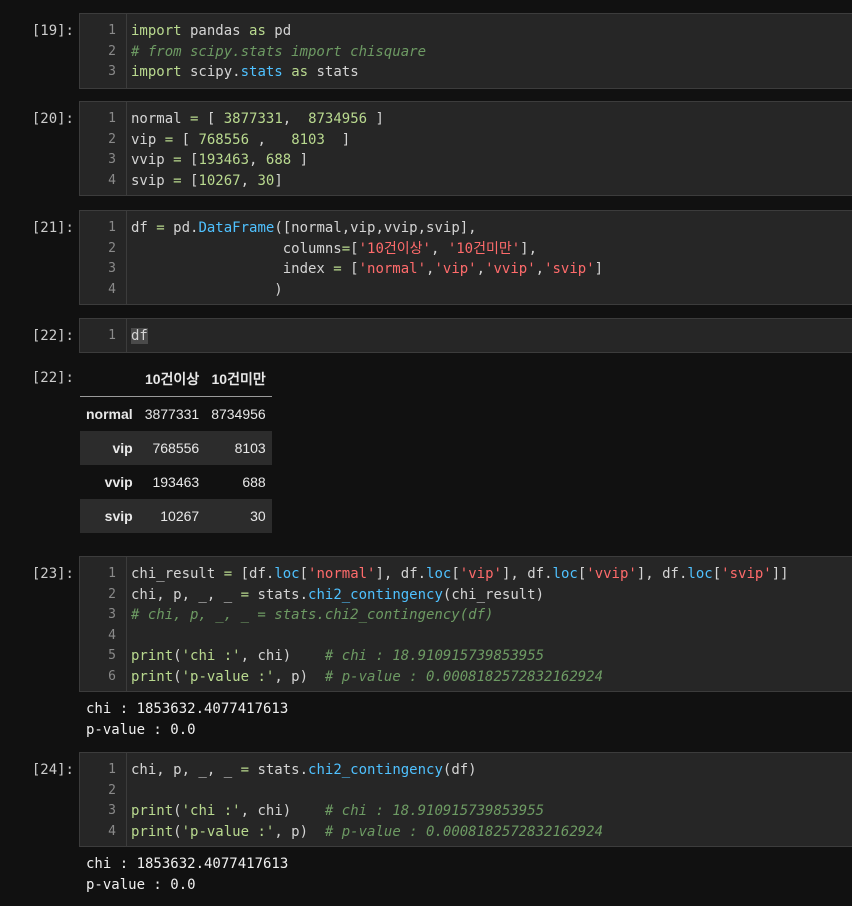 The image size is (852, 906). What do you see at coordinates (236, 248) in the screenshot?
I see `code-token: columns` at bounding box center [236, 248].